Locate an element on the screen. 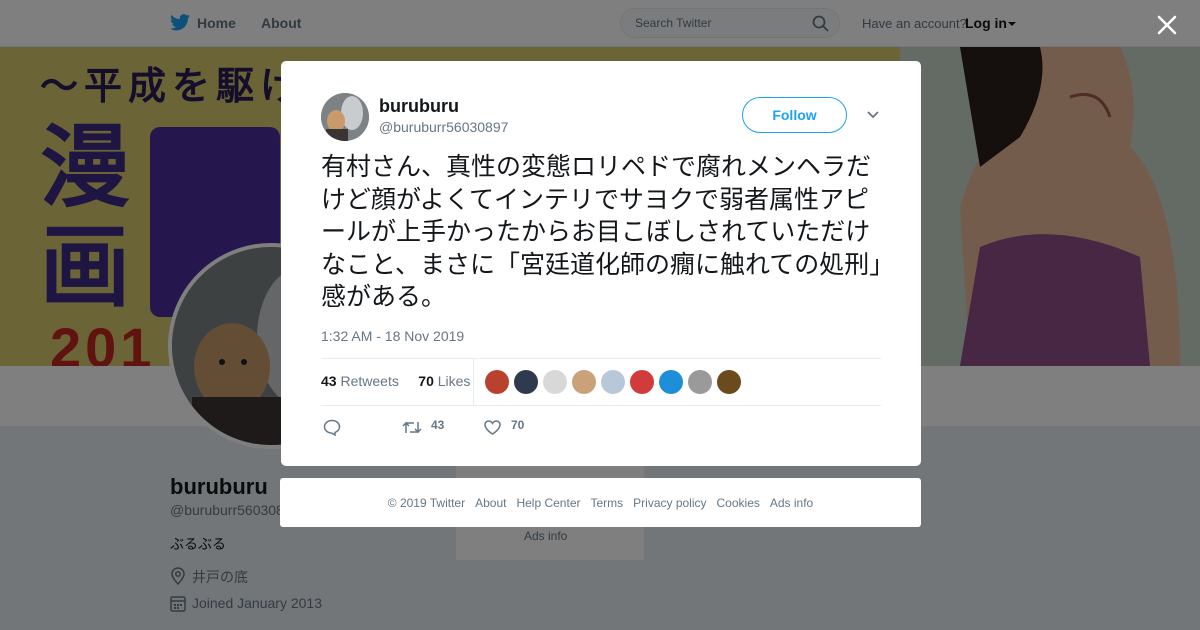 The height and width of the screenshot is (630, 1200). retweets-label: Retweets is located at coordinates (369, 381).